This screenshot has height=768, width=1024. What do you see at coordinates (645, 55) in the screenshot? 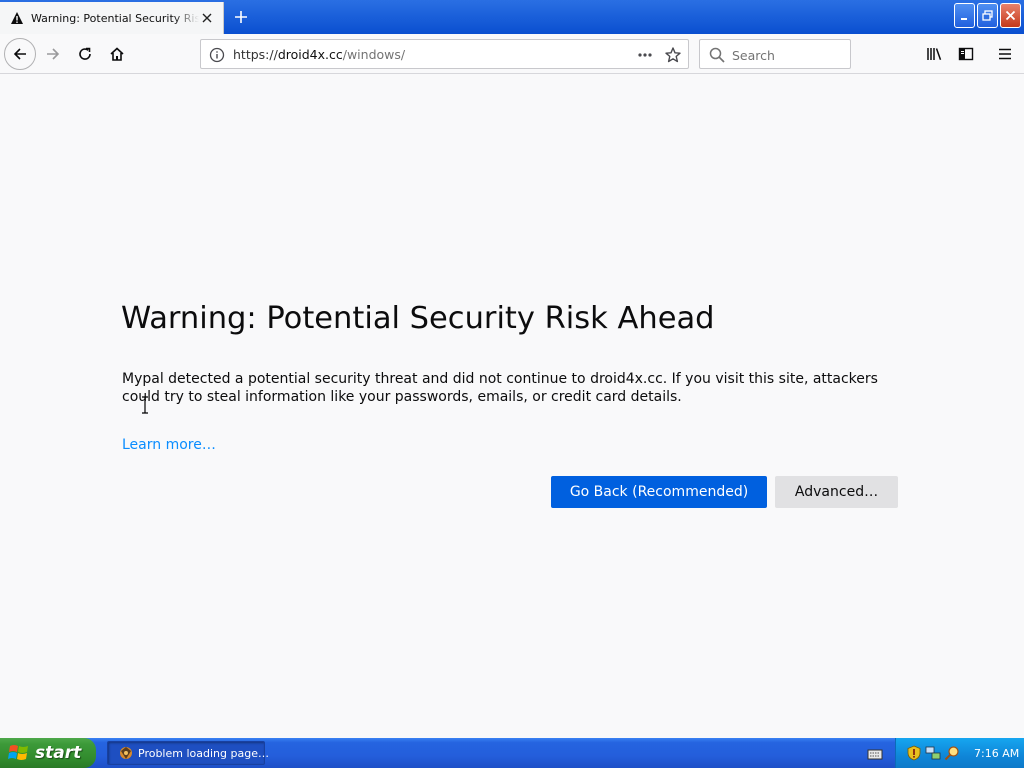
I see `page-actions-icon` at bounding box center [645, 55].